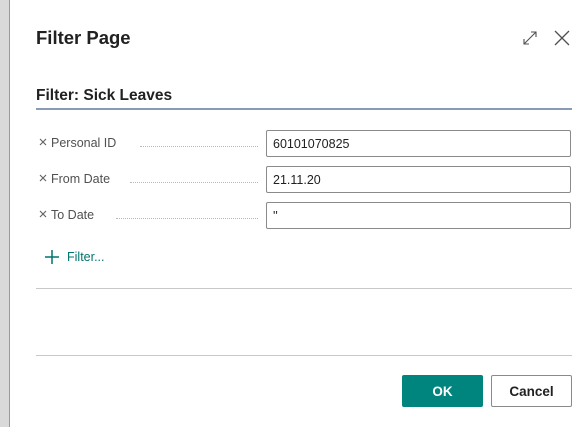 The image size is (587, 427). What do you see at coordinates (304, 109) in the screenshot?
I see `section-divider` at bounding box center [304, 109].